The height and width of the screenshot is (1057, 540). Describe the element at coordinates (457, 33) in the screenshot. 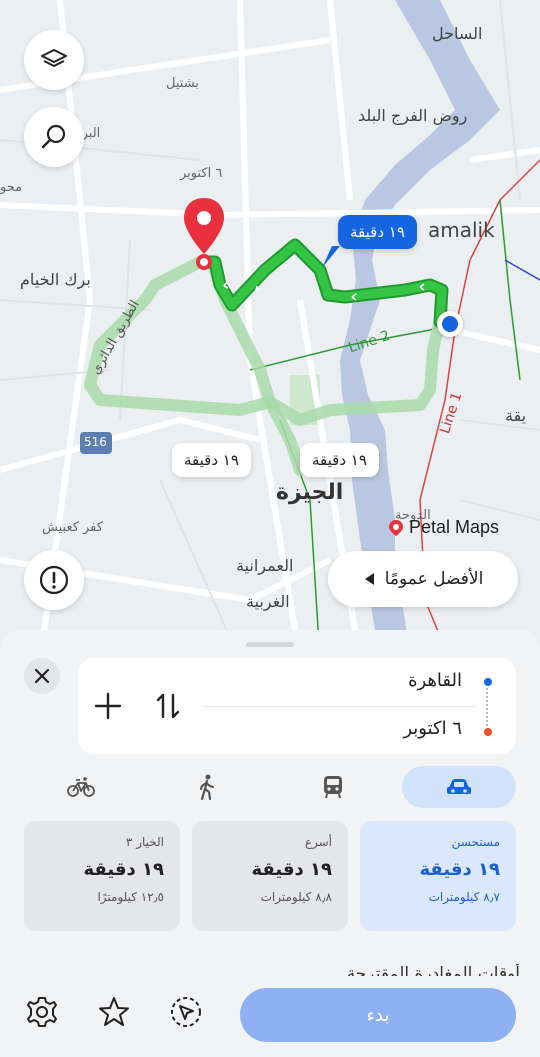

I see `map-label-el-sahel: الساحل` at that location.